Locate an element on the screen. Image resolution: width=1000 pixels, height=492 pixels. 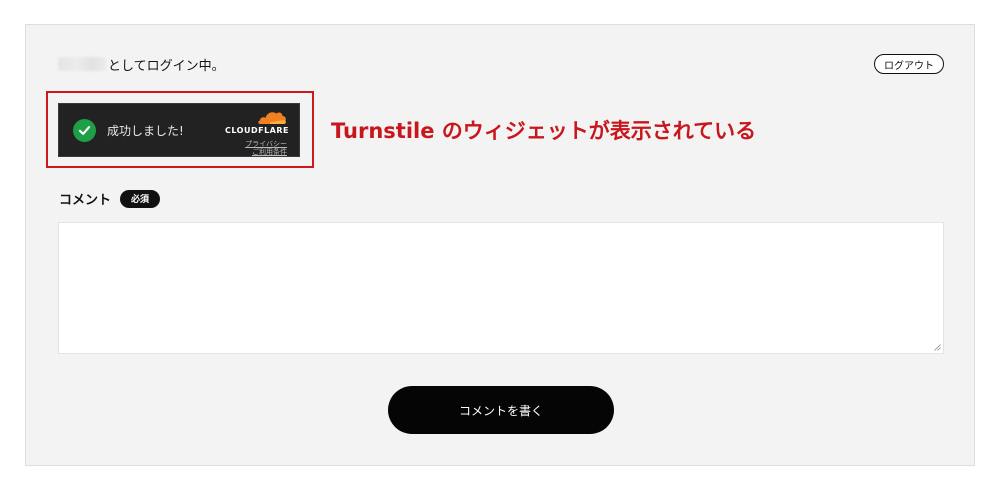
turnstile-status-text: 成功しました! is located at coordinates (145, 131).